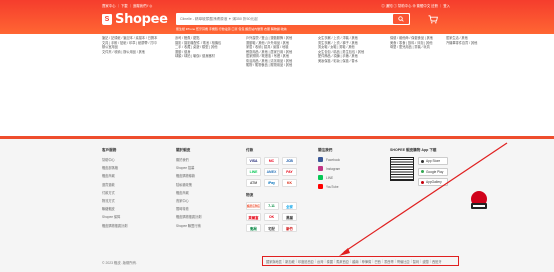 Image resolution: width=554 pixels, height=272 pixels. What do you see at coordinates (330, 261) in the screenshot?
I see `country-link: 泰國` at bounding box center [330, 261].